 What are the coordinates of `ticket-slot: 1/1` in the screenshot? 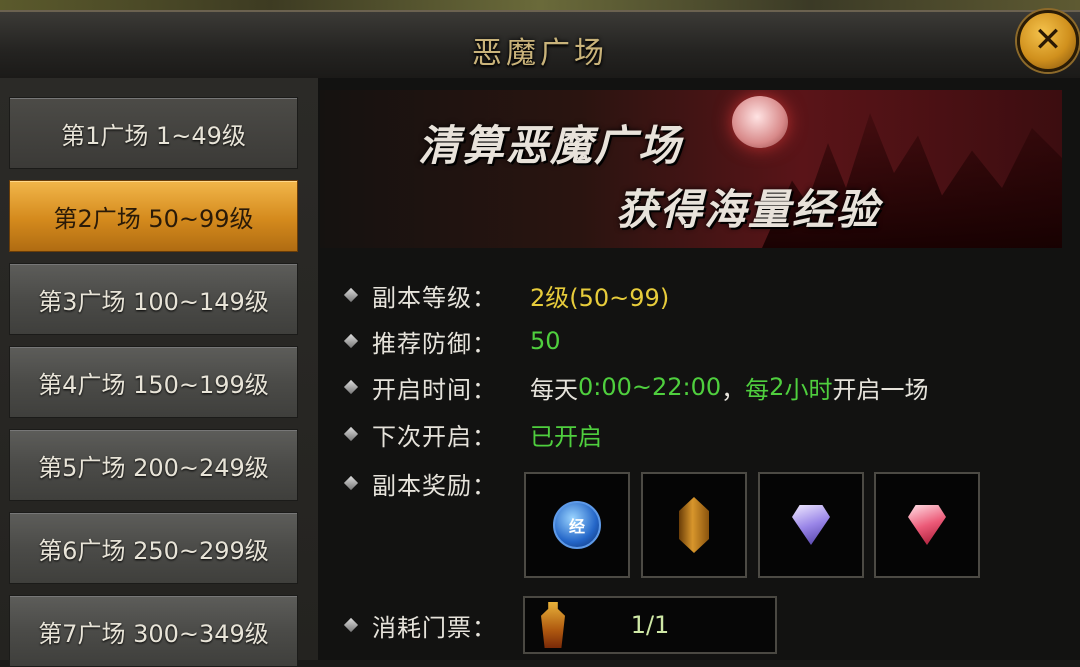 It's located at (650, 625).